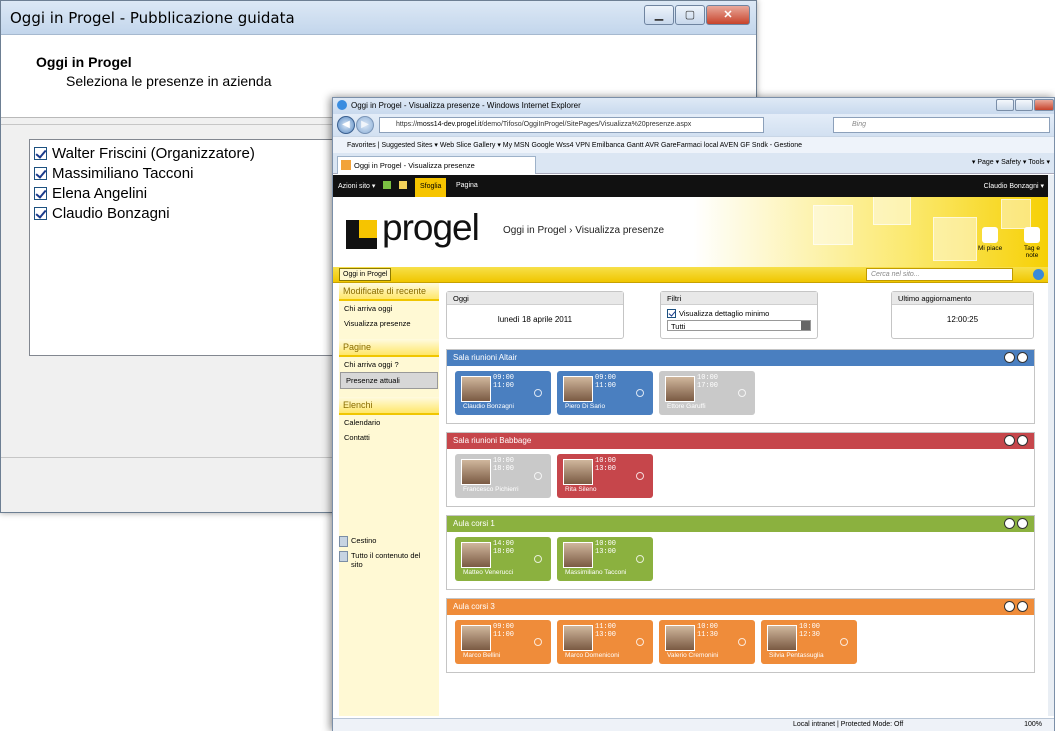 The width and height of the screenshot is (1055, 731). What do you see at coordinates (503, 559) in the screenshot?
I see `presence-card: 14:00 18:00 Matteo Venerucci` at bounding box center [503, 559].